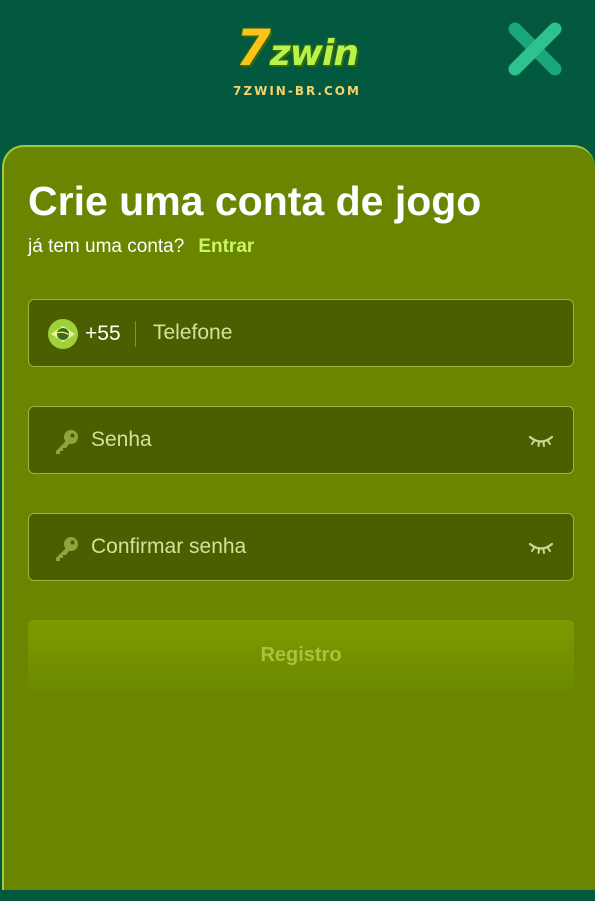 The height and width of the screenshot is (901, 595). What do you see at coordinates (255, 201) in the screenshot?
I see `page-title: Crie uma conta de jogo` at bounding box center [255, 201].